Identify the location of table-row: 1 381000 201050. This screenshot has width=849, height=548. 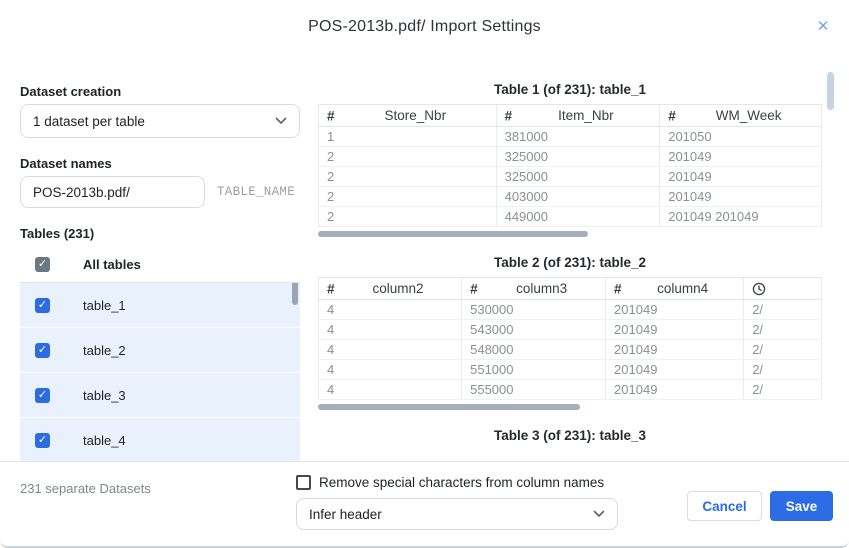
(570, 136).